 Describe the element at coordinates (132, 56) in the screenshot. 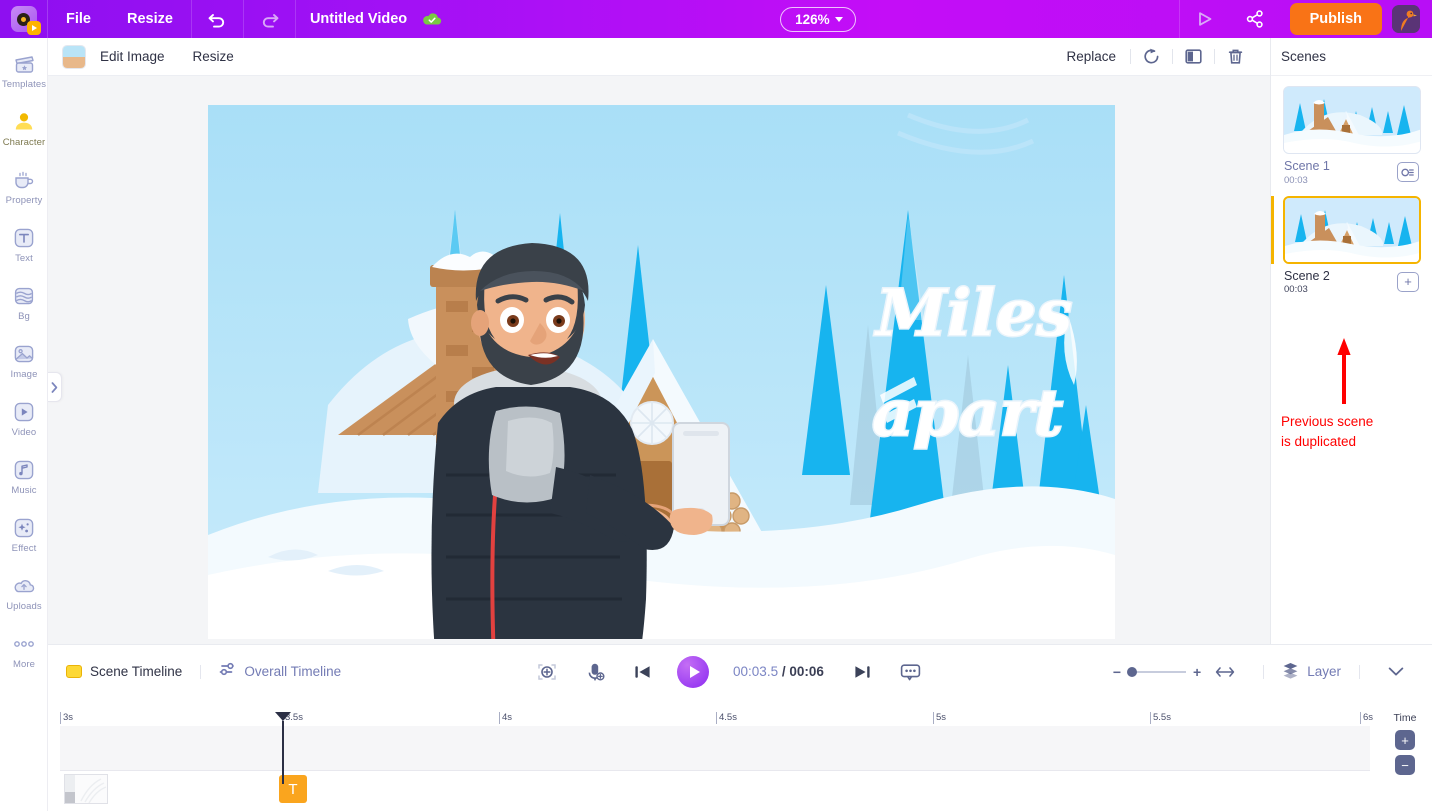

I see `edit-image-button: Edit Image` at that location.